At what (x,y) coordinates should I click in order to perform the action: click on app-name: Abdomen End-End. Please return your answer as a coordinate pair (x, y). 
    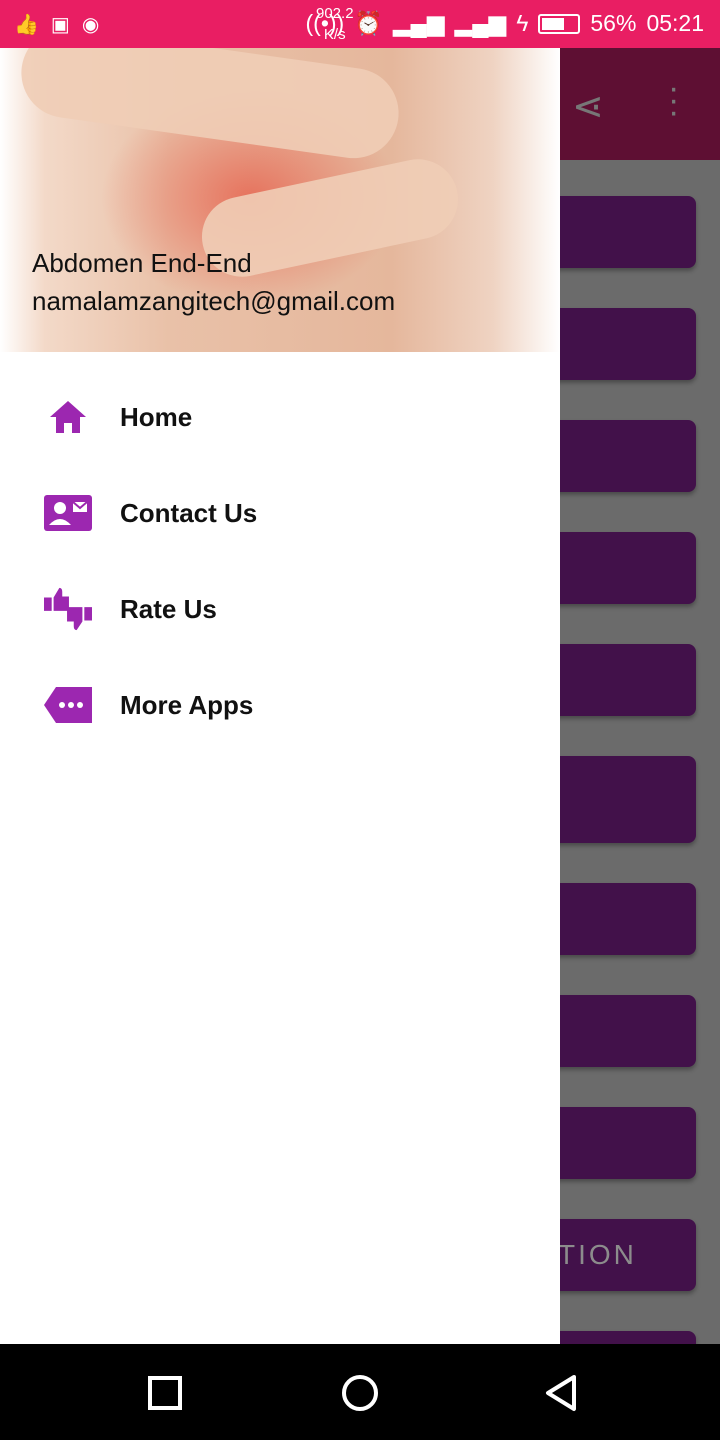
    Looking at the image, I should click on (142, 263).